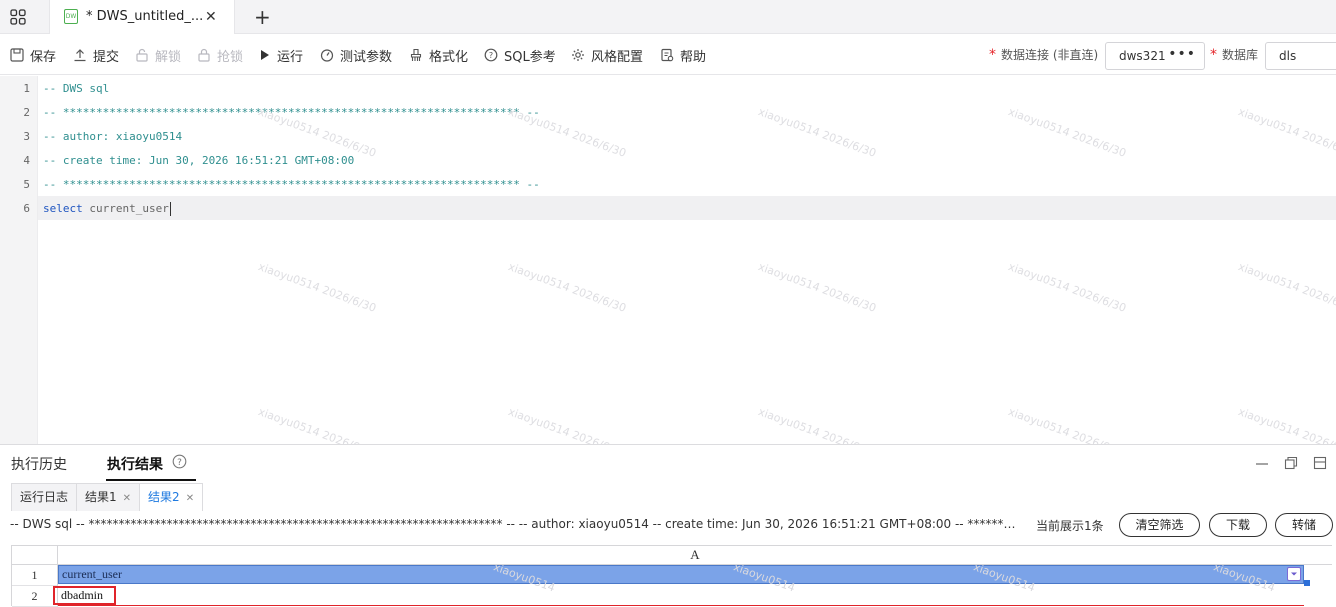 The height and width of the screenshot is (607, 1336). I want to click on help-button: 帮助, so click(683, 55).